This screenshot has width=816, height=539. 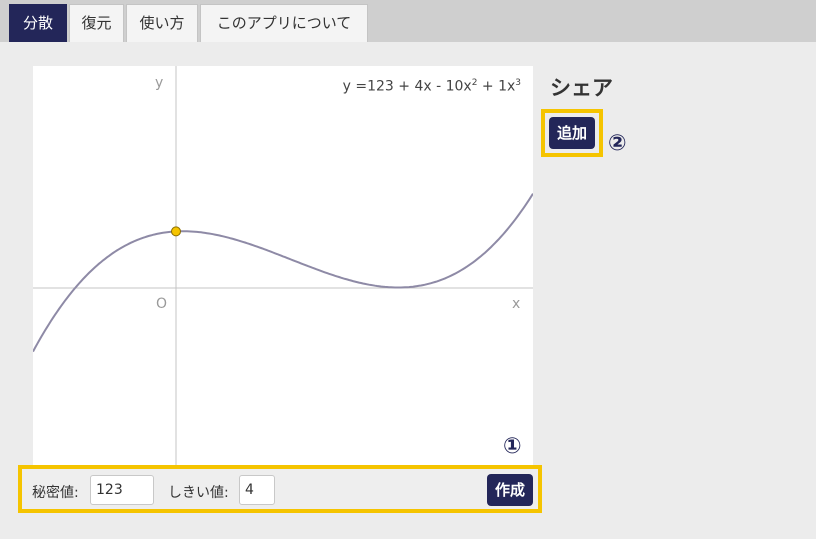 What do you see at coordinates (284, 23) in the screenshot?
I see `tab-about: このアプリについて` at bounding box center [284, 23].